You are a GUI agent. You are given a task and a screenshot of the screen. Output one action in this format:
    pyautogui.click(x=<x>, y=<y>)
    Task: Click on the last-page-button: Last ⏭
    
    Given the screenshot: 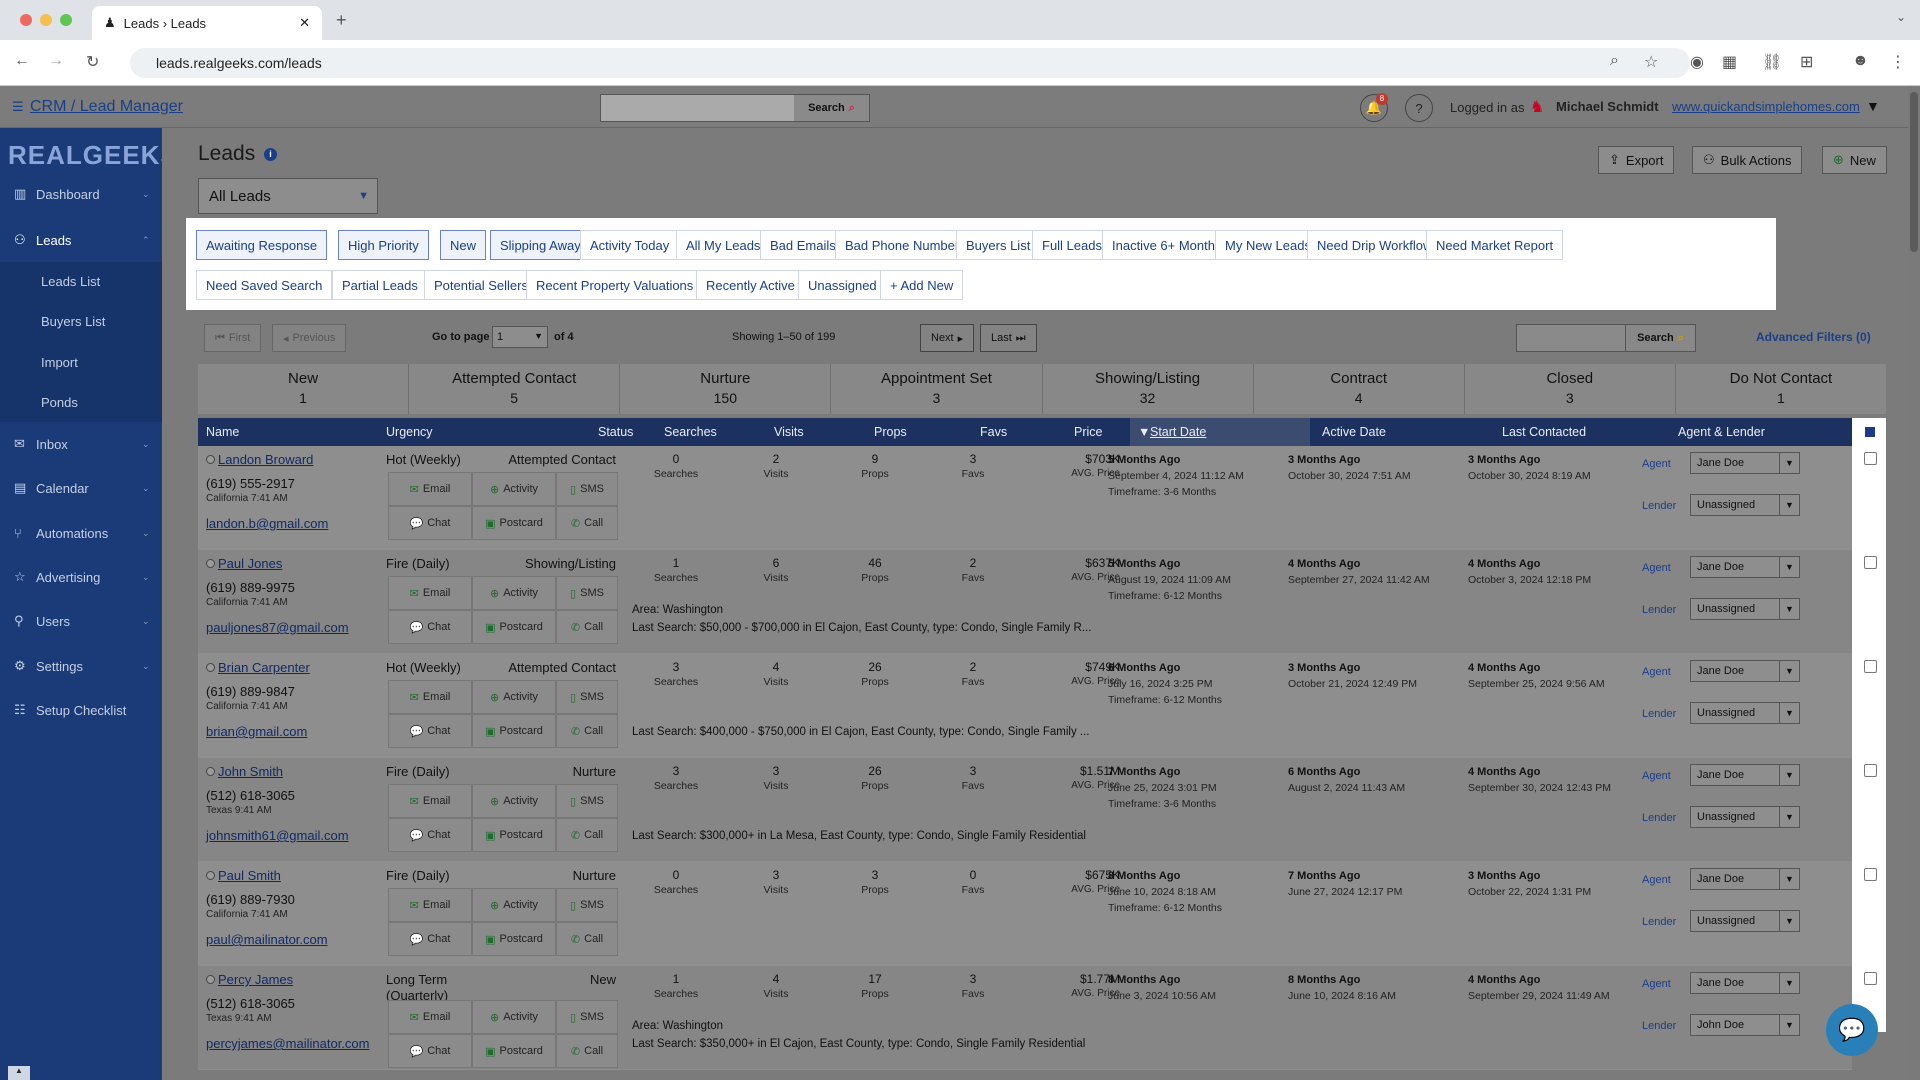 What is the action you would take?
    pyautogui.click(x=1008, y=338)
    